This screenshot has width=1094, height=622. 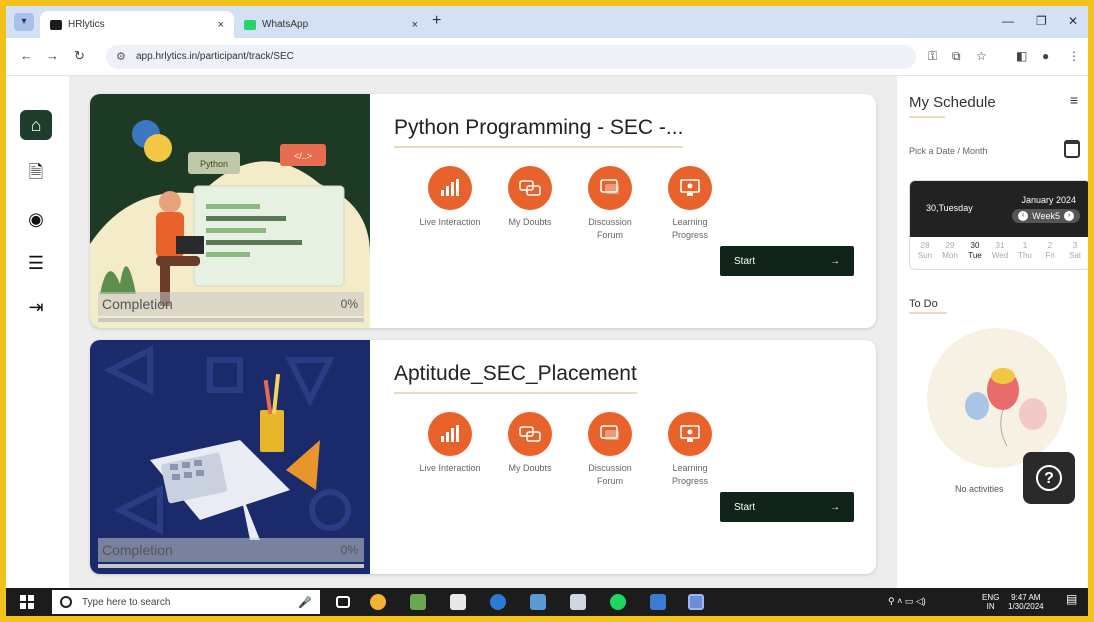 I want to click on week-switcher: ‹ Week5 ›, so click(x=1046, y=216).